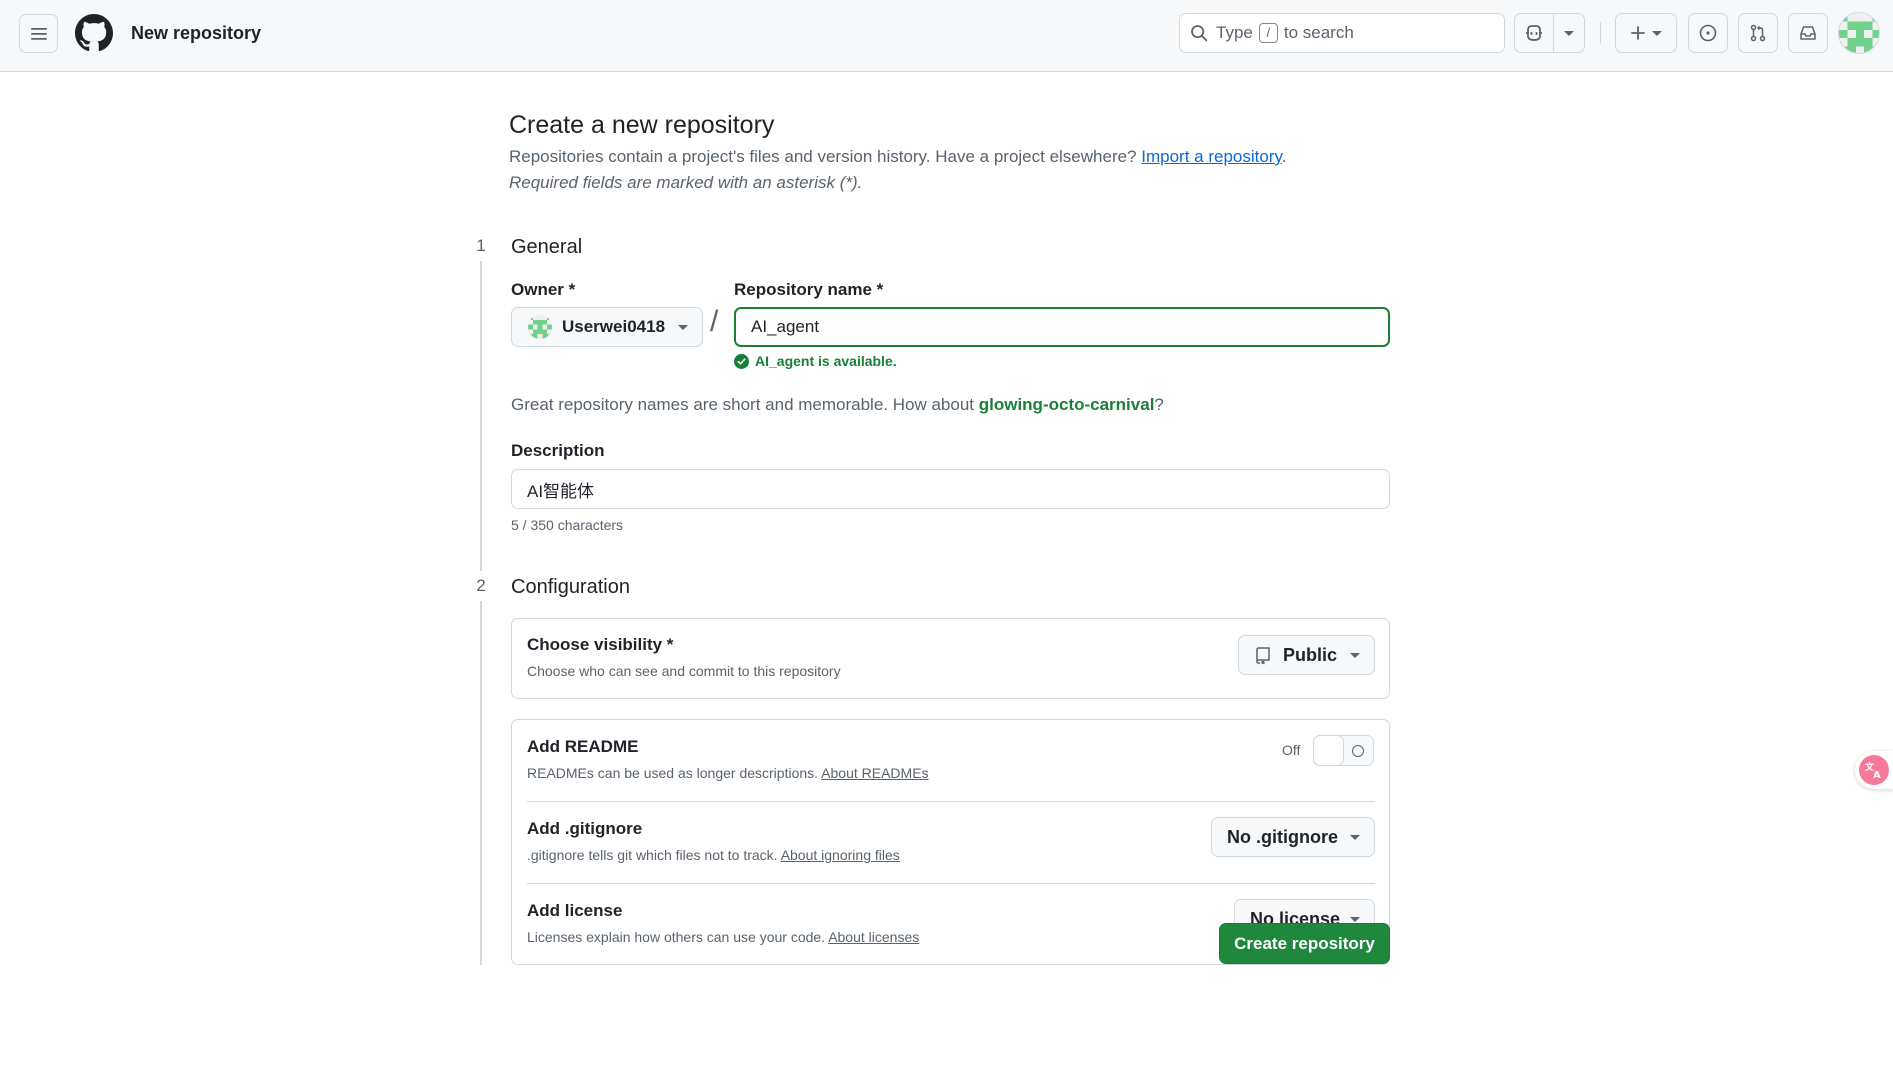 The width and height of the screenshot is (1893, 1089). I want to click on owner-name: Userwei0418, so click(614, 326).